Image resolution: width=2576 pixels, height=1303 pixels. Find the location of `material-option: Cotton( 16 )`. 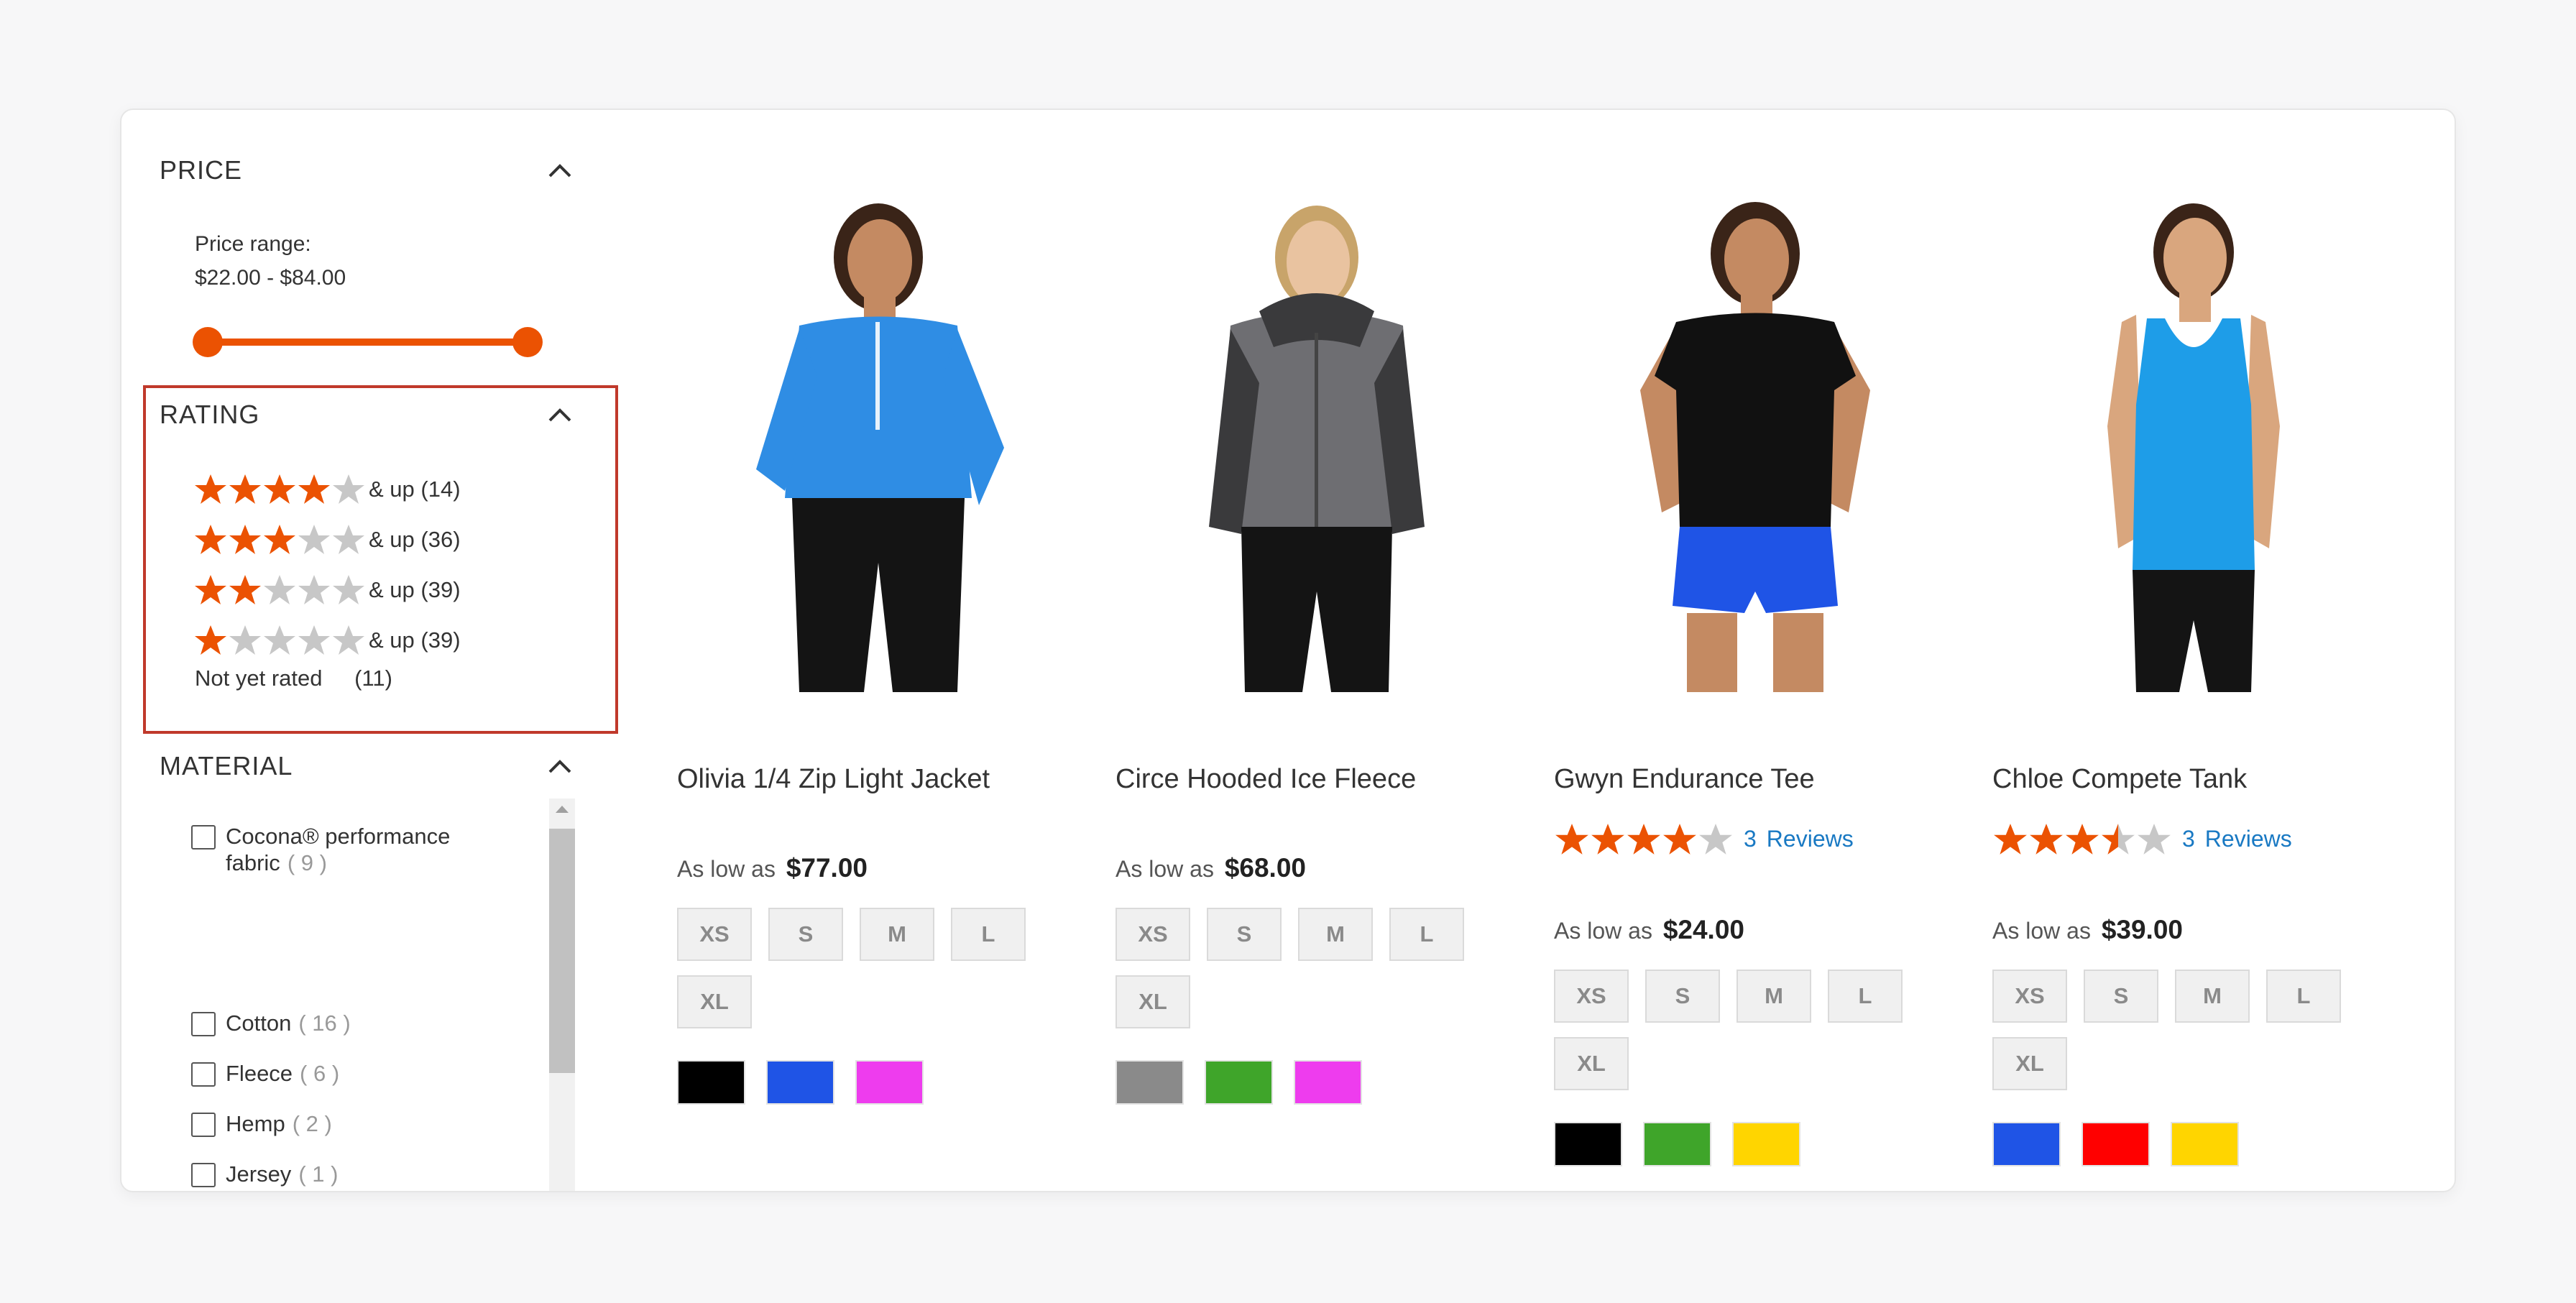

material-option: Cotton( 16 ) is located at coordinates (352, 1023).